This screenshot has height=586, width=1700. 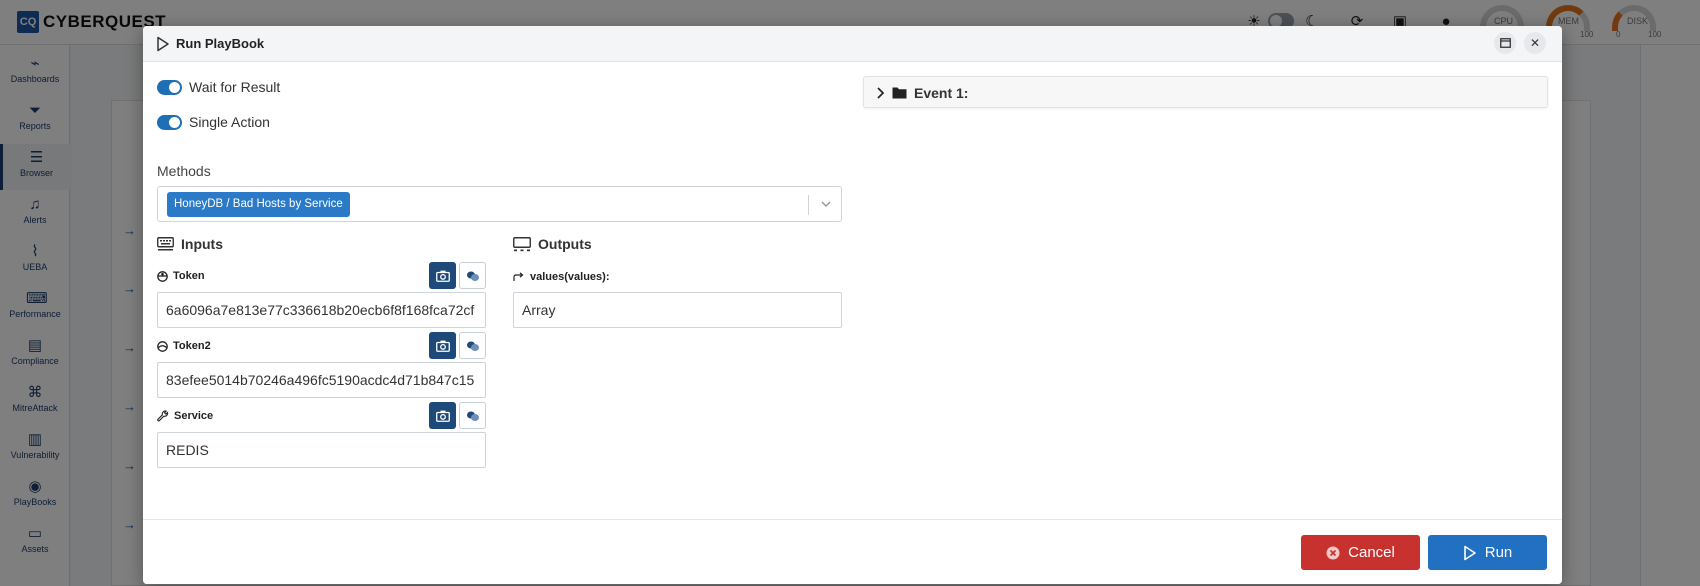 What do you see at coordinates (518, 276) in the screenshot?
I see `share-arrow-icon` at bounding box center [518, 276].